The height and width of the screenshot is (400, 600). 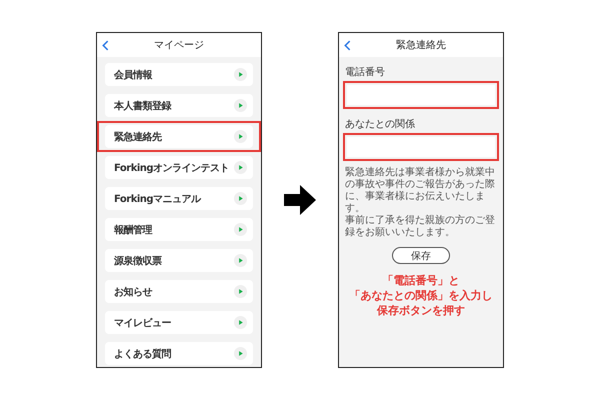 What do you see at coordinates (421, 311) in the screenshot?
I see `instruction-text: 保存ボタンを押す` at bounding box center [421, 311].